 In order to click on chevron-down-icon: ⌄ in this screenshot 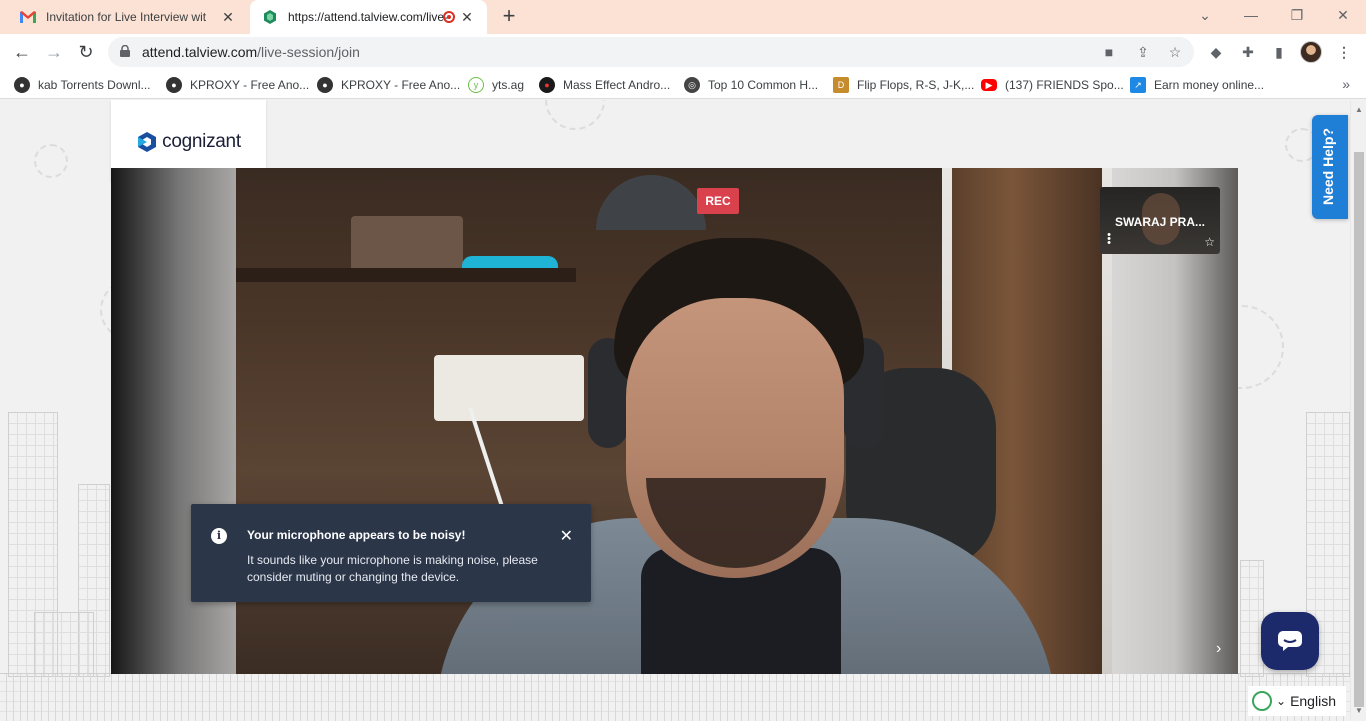, I will do `click(1281, 701)`.